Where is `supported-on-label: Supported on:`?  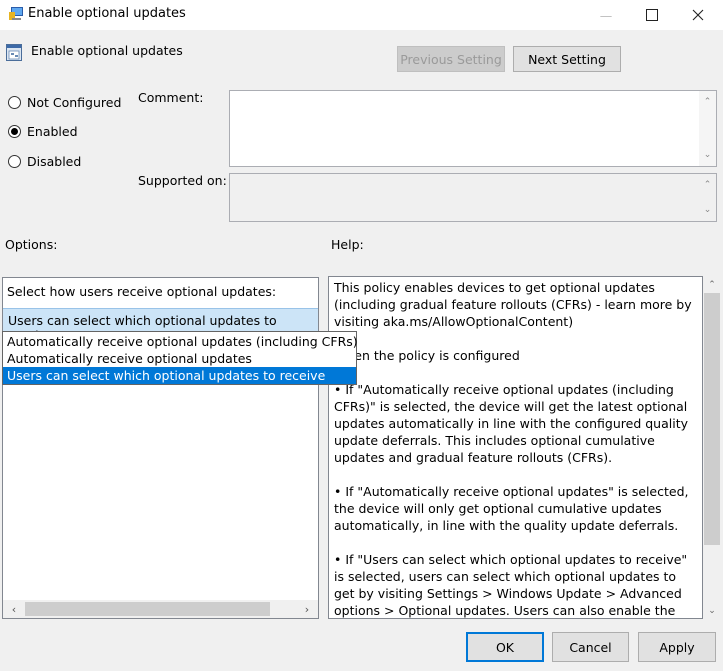
supported-on-label: Supported on: is located at coordinates (182, 180).